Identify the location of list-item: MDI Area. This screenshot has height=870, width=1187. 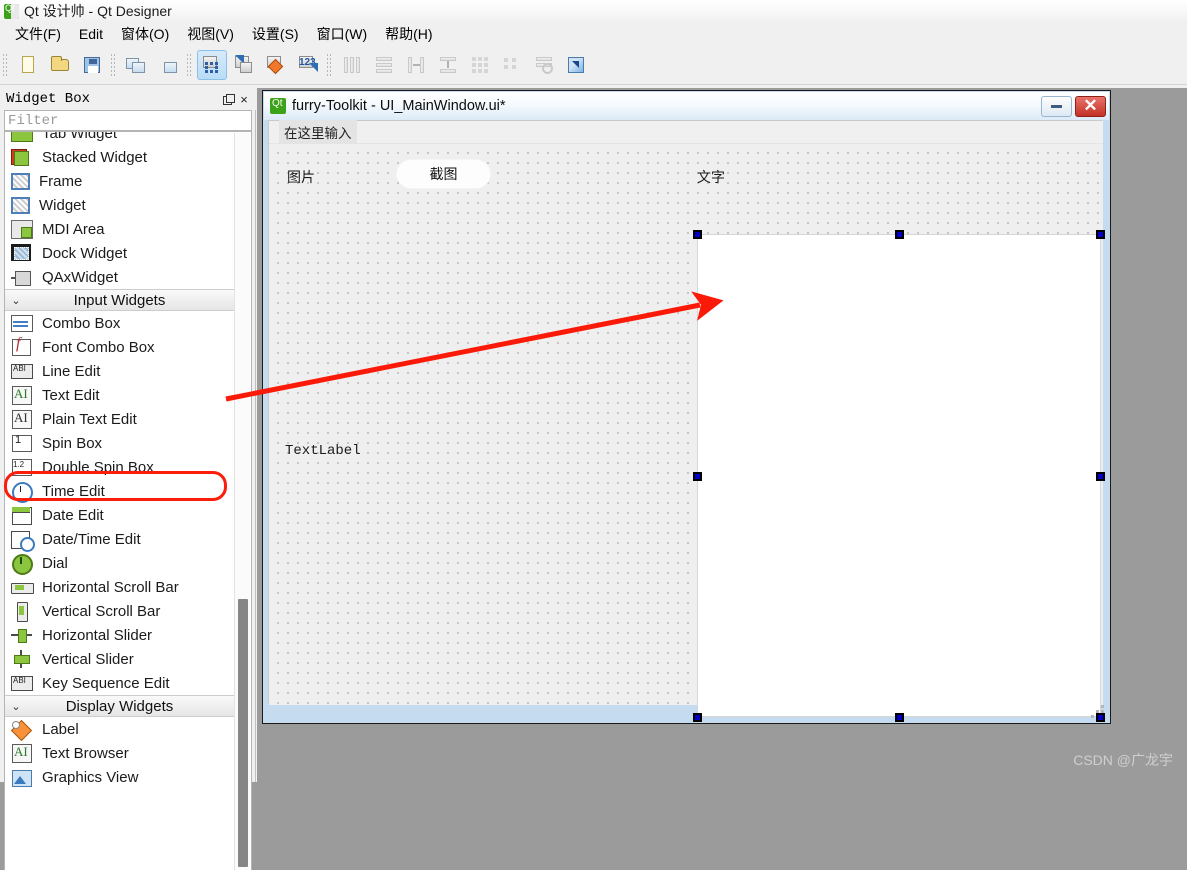
(119, 229).